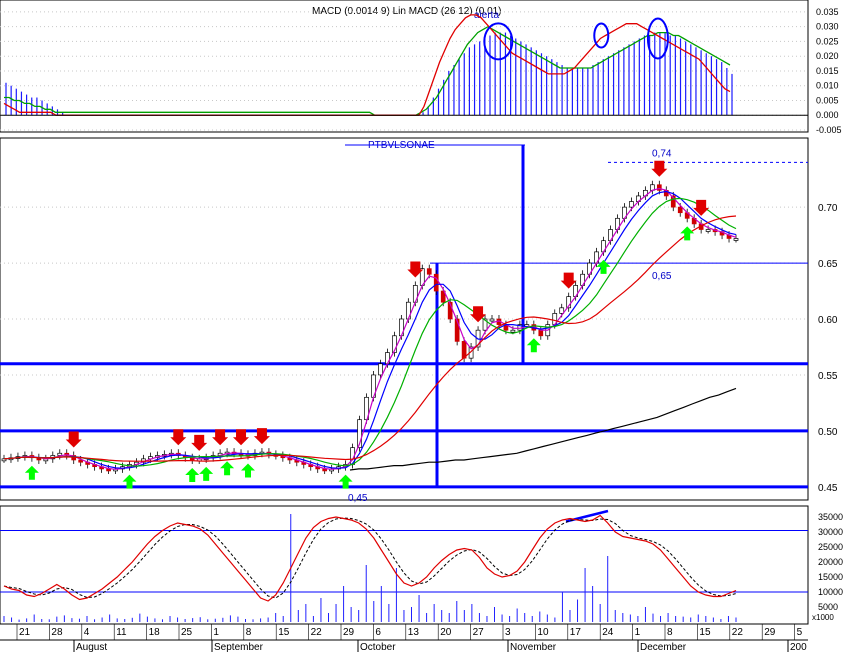 The height and width of the screenshot is (652, 856). Describe the element at coordinates (91, 647) in the screenshot. I see `x-axis-month-label: August` at that location.